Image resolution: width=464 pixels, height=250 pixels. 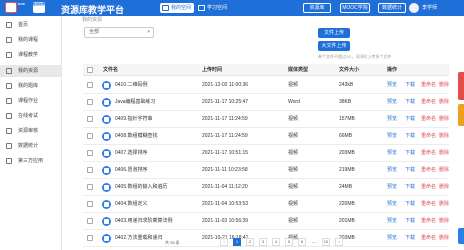 I want to click on back-to-top-tab, so click(x=461, y=236).